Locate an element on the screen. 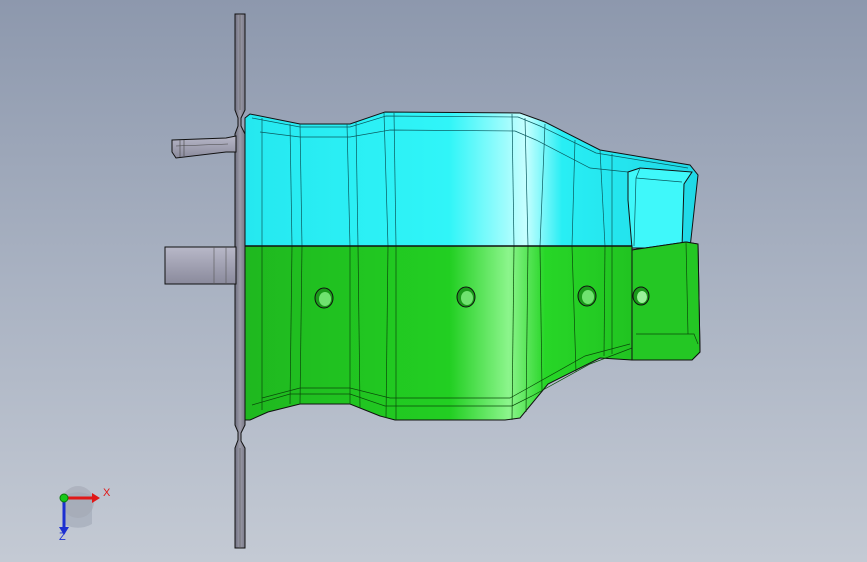 Image resolution: width=867 pixels, height=562 pixels. lower-pin is located at coordinates (200, 265).